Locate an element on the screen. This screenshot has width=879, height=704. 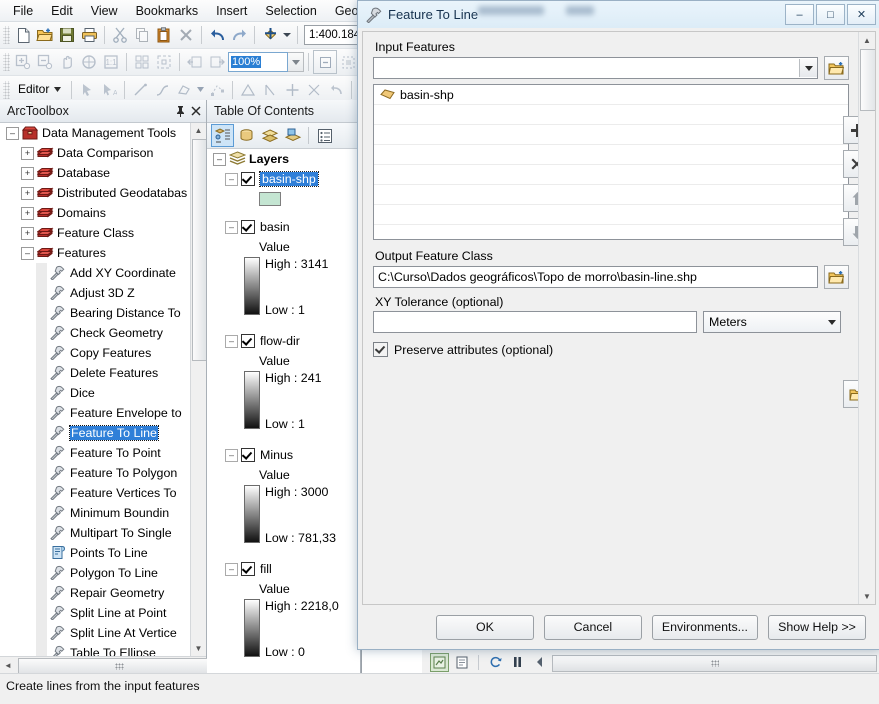
toolbox-tree-item: – Data Management Tools is located at coordinates (103, 133).